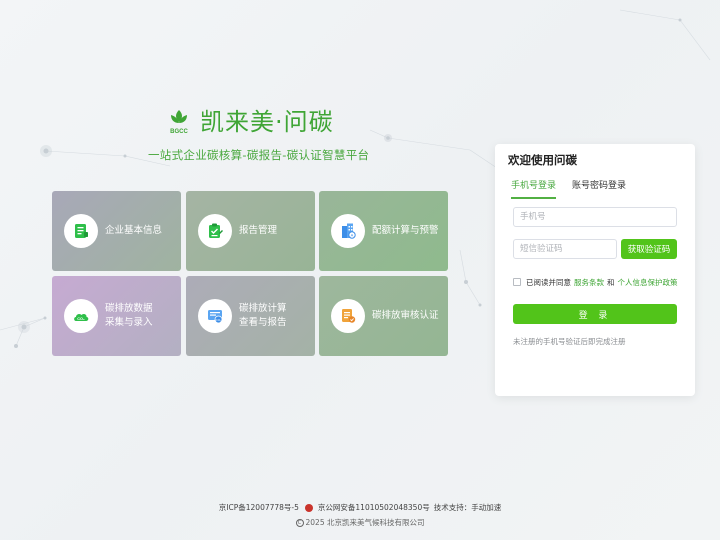 The image size is (720, 540). What do you see at coordinates (134, 230) in the screenshot?
I see `tile-label: 企业基本信息` at bounding box center [134, 230].